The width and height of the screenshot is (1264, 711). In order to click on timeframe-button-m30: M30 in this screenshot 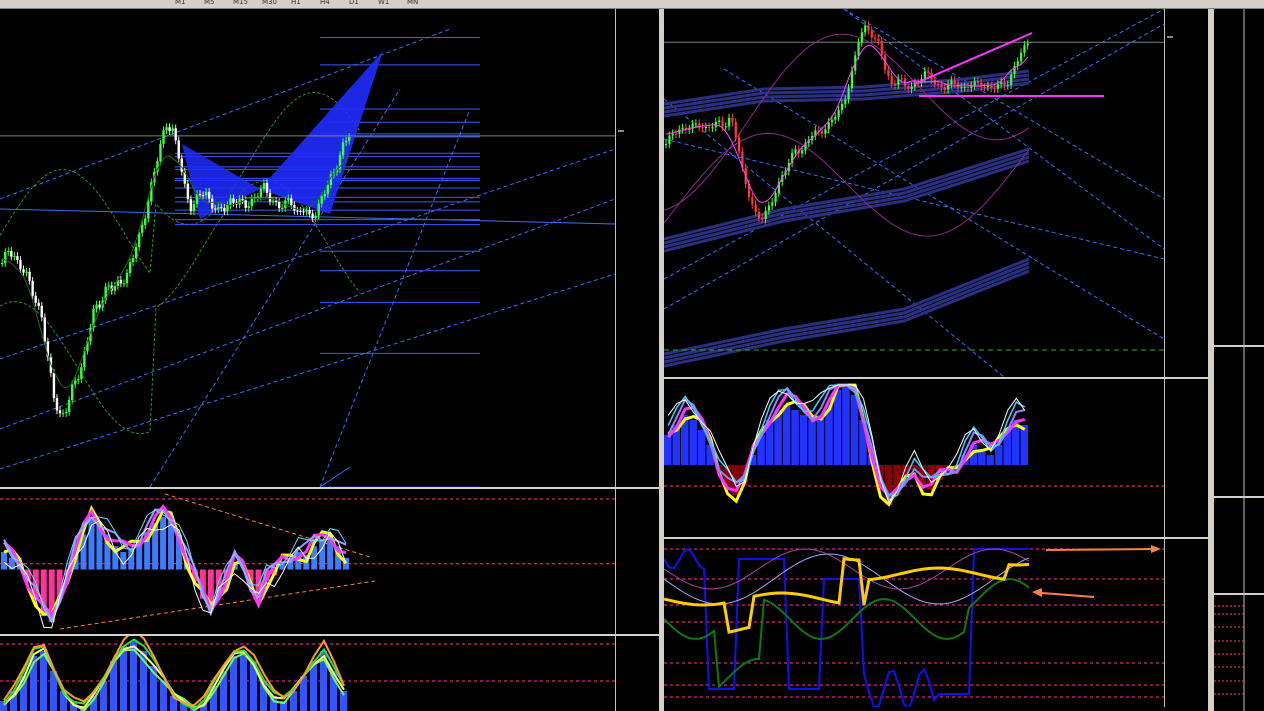, I will do `click(269, 3)`.